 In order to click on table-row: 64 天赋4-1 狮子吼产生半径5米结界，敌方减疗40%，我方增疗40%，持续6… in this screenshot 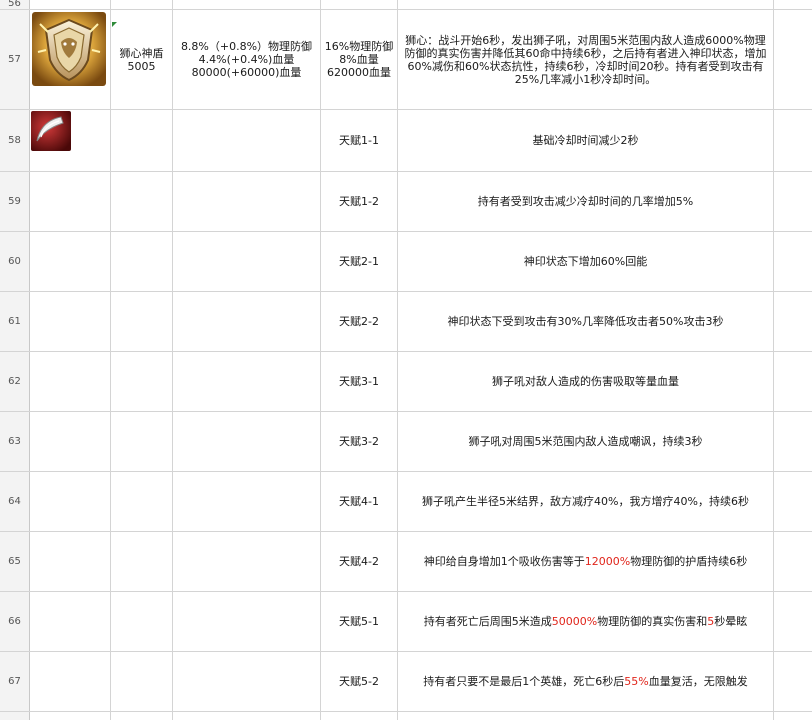, I will do `click(406, 502)`.